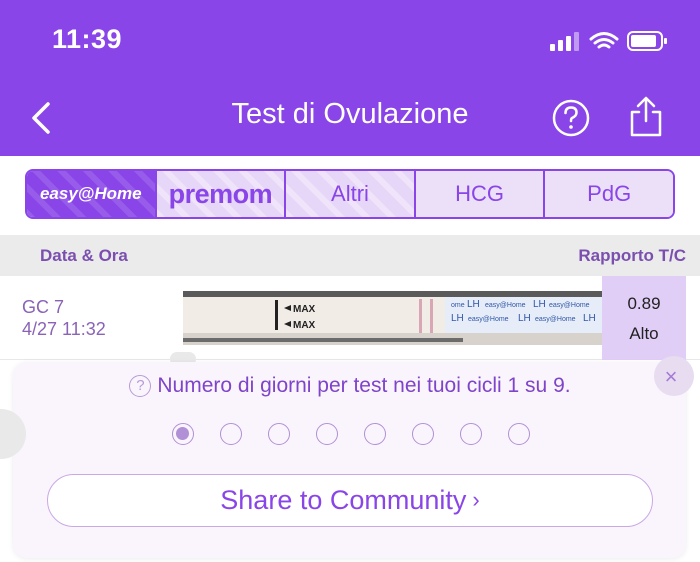 The height and width of the screenshot is (562, 700). I want to click on battery-icon, so click(647, 41).